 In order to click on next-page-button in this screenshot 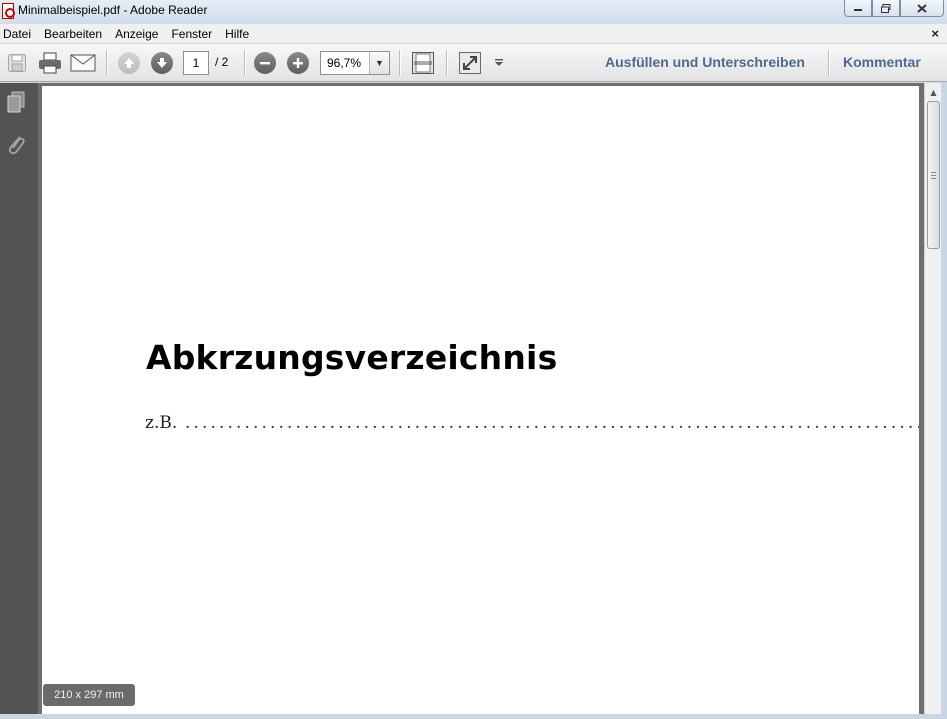, I will do `click(162, 63)`.